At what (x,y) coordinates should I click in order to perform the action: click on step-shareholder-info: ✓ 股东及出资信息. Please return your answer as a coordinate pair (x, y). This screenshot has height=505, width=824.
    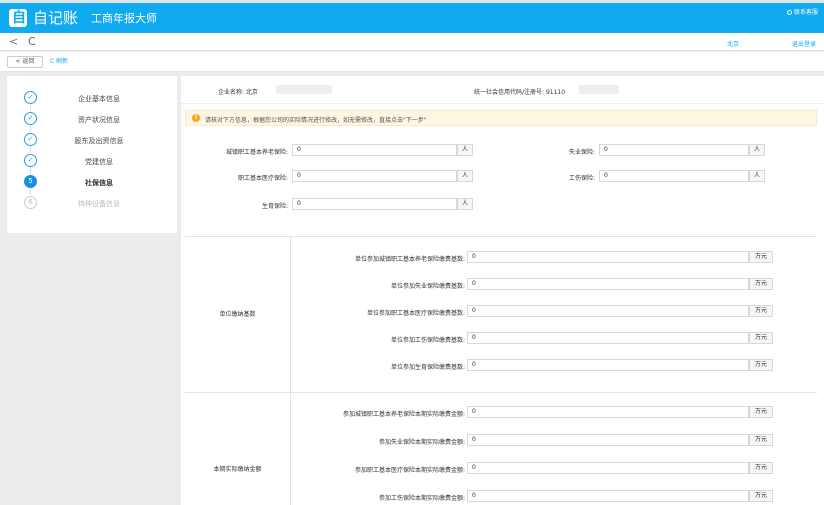
    Looking at the image, I should click on (92, 142).